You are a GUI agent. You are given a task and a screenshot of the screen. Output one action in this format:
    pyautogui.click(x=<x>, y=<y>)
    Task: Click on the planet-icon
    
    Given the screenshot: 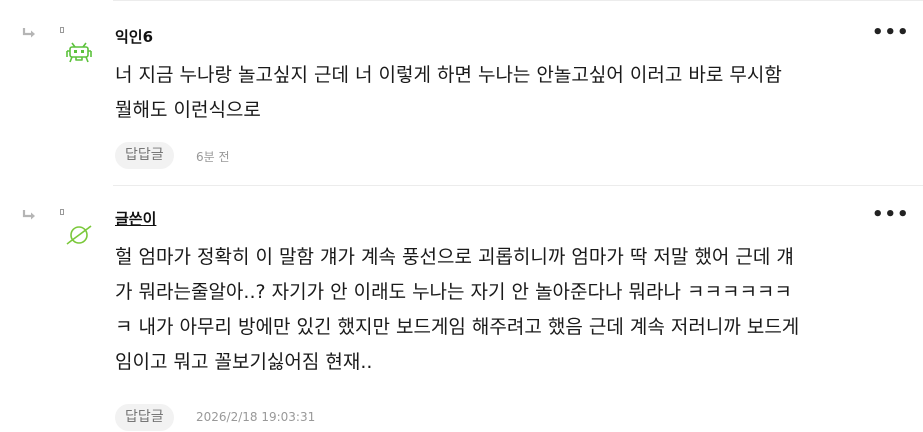 What is the action you would take?
    pyautogui.click(x=79, y=235)
    